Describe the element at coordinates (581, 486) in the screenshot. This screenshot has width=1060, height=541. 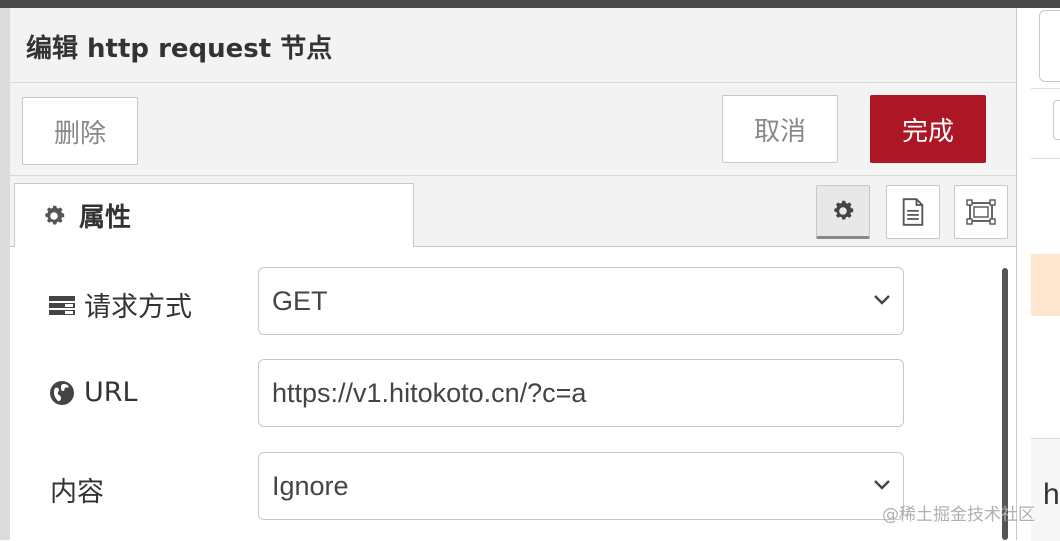
I see `payload-select: Ignore` at that location.